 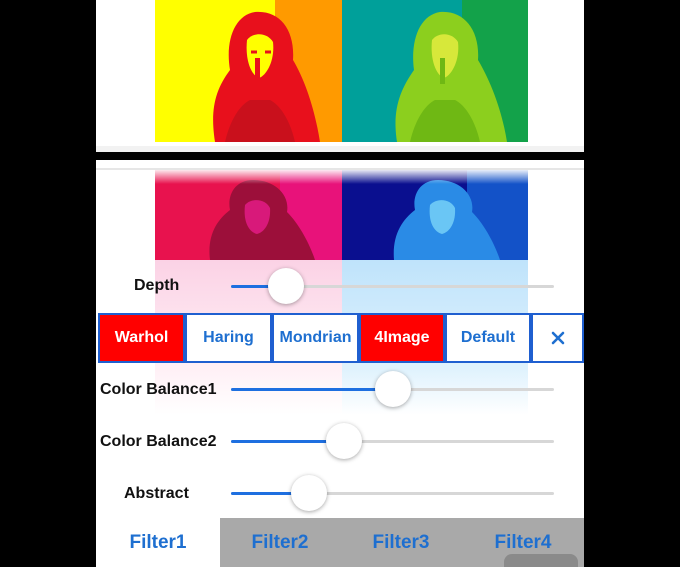 I want to click on depth-label: Depth, so click(x=157, y=285).